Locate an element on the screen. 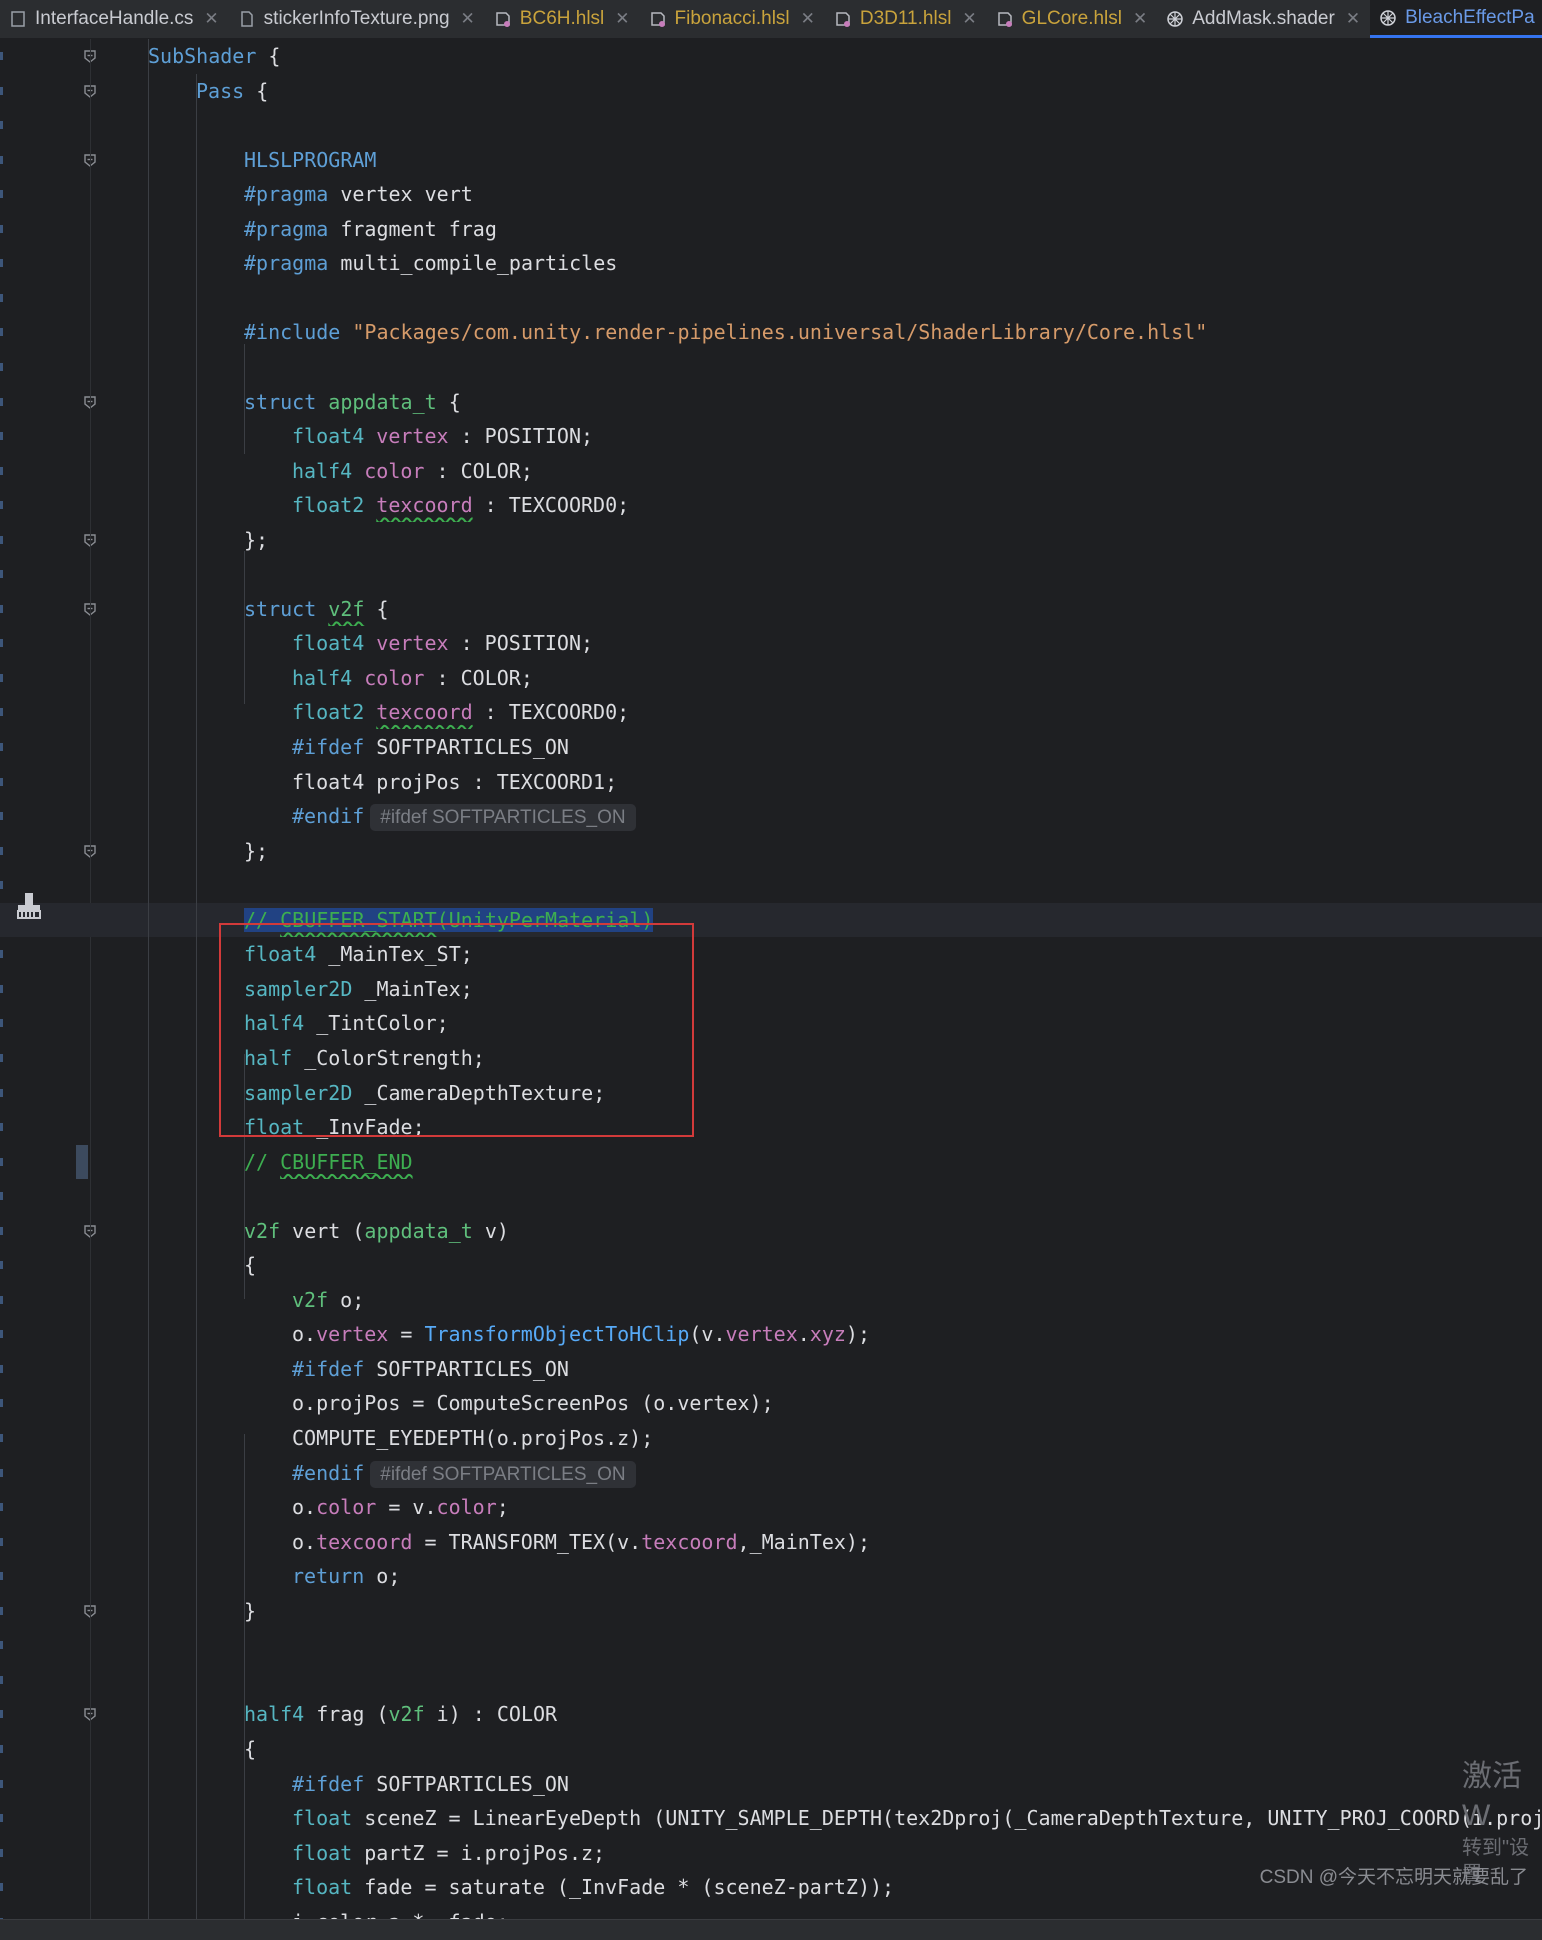  code-line: o.projPos = ComputeScreenPos (o.vertex); is located at coordinates (771, 1403).